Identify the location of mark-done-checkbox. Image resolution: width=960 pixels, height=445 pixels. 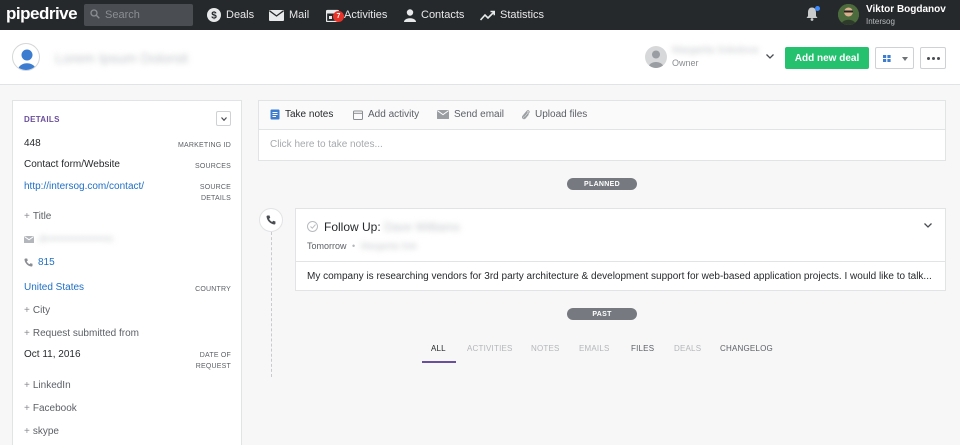
(312, 226).